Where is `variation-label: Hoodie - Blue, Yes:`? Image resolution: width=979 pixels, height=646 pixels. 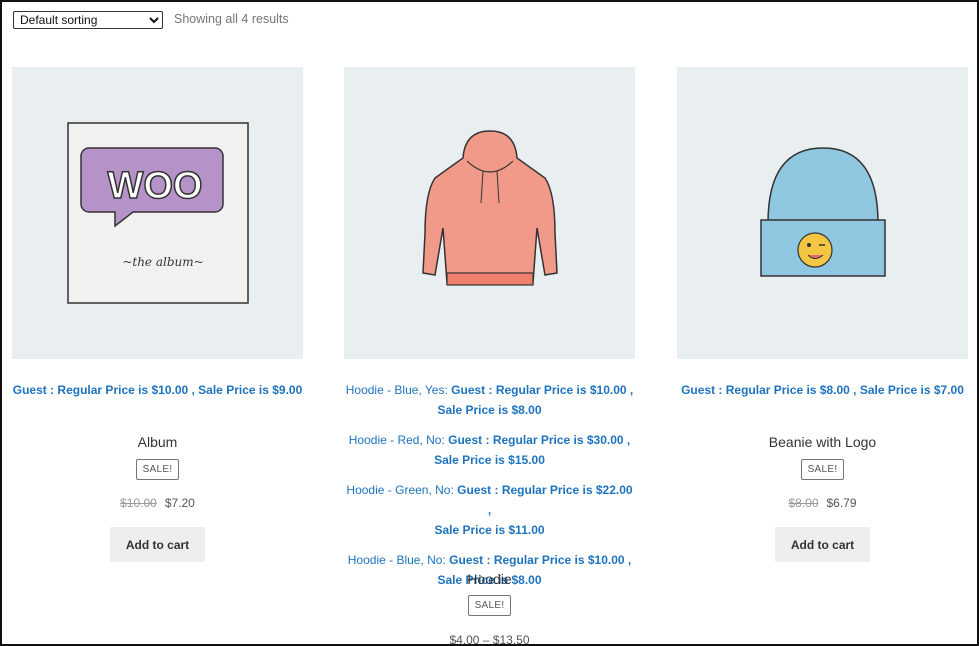 variation-label: Hoodie - Blue, Yes: is located at coordinates (396, 390).